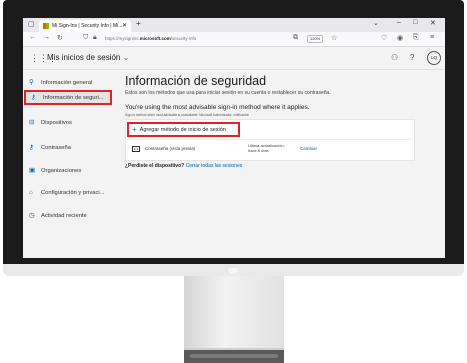 Image resolution: width=467 pixels, height=363 pixels. Describe the element at coordinates (196, 81) in the screenshot. I see `page-title: Información de seguridad` at that location.